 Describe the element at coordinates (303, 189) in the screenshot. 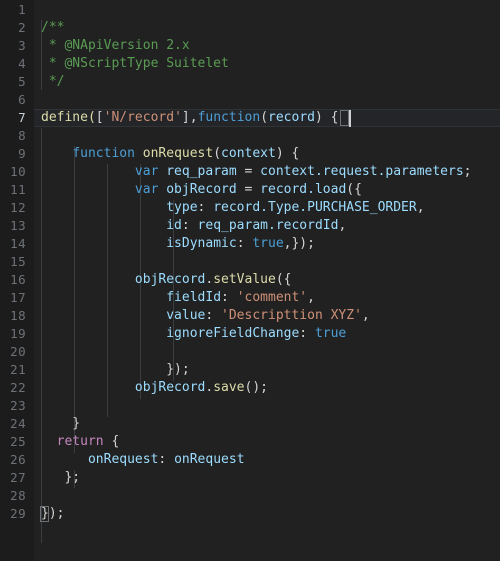

I see `expression-token: record.load` at that location.